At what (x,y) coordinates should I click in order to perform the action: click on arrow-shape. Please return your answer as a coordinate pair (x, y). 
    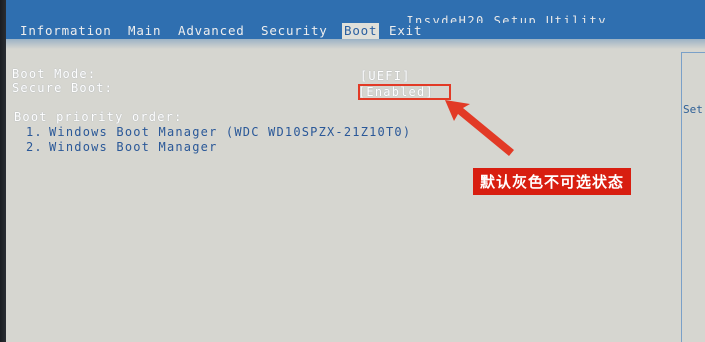
    Looking at the image, I should click on (479, 128).